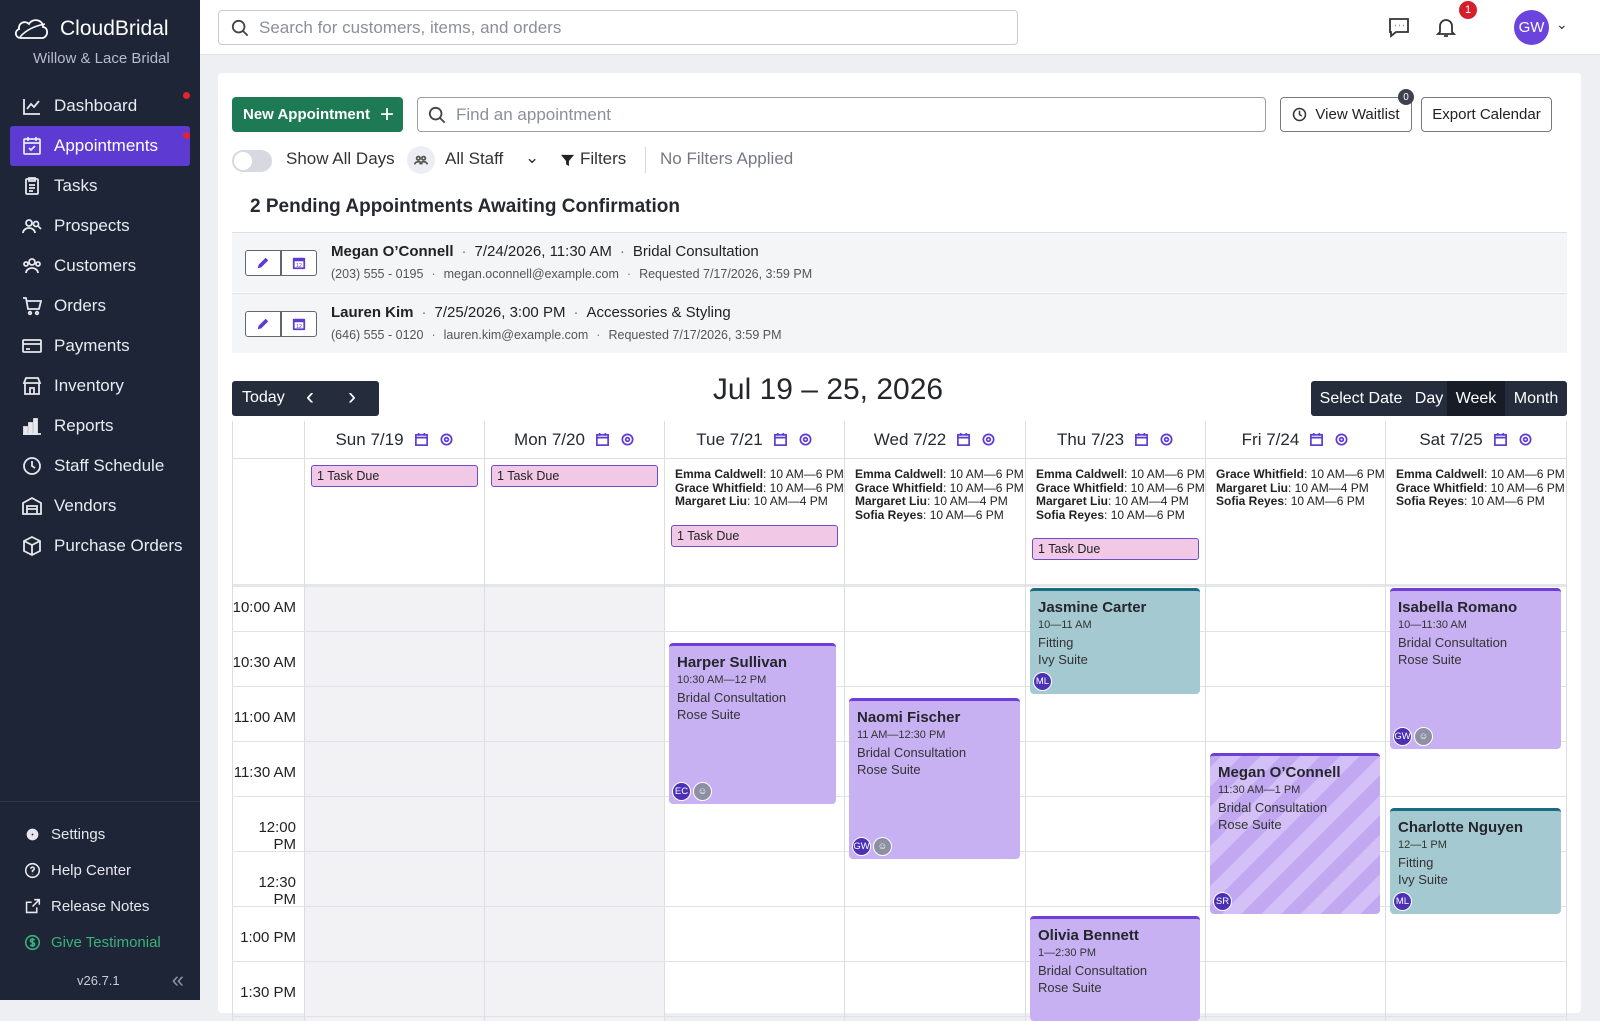  What do you see at coordinates (95, 265) in the screenshot?
I see `sidebar-item-label: Customers` at bounding box center [95, 265].